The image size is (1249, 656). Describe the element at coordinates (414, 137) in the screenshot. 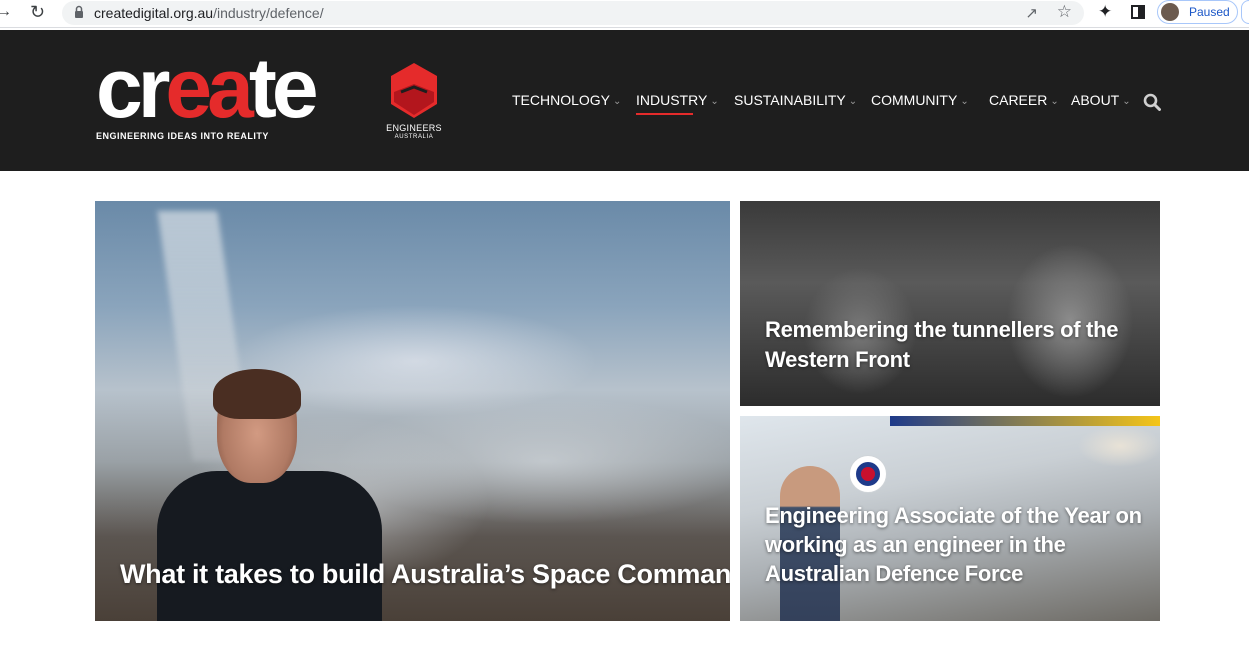

I see `partner-logo-sub: AUSTRALIA` at that location.